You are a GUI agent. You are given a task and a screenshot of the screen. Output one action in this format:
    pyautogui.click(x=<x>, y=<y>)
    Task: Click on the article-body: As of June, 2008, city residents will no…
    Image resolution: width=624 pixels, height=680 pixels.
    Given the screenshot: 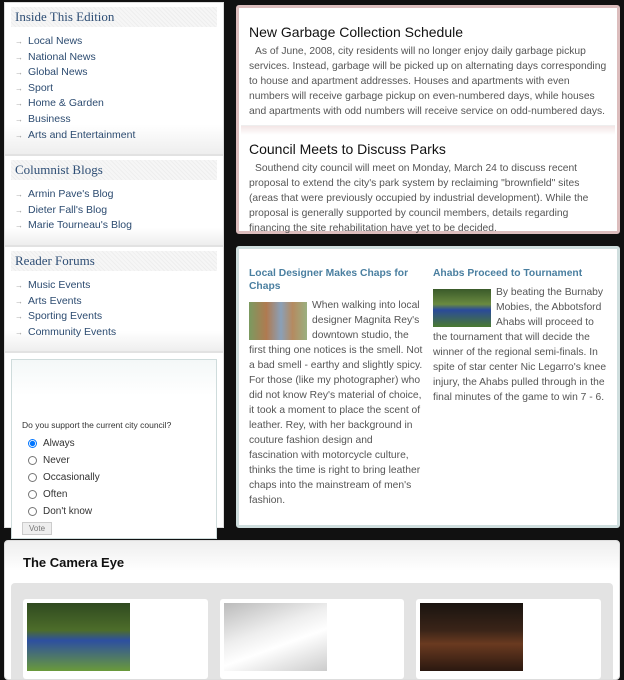 What is the action you would take?
    pyautogui.click(x=428, y=81)
    